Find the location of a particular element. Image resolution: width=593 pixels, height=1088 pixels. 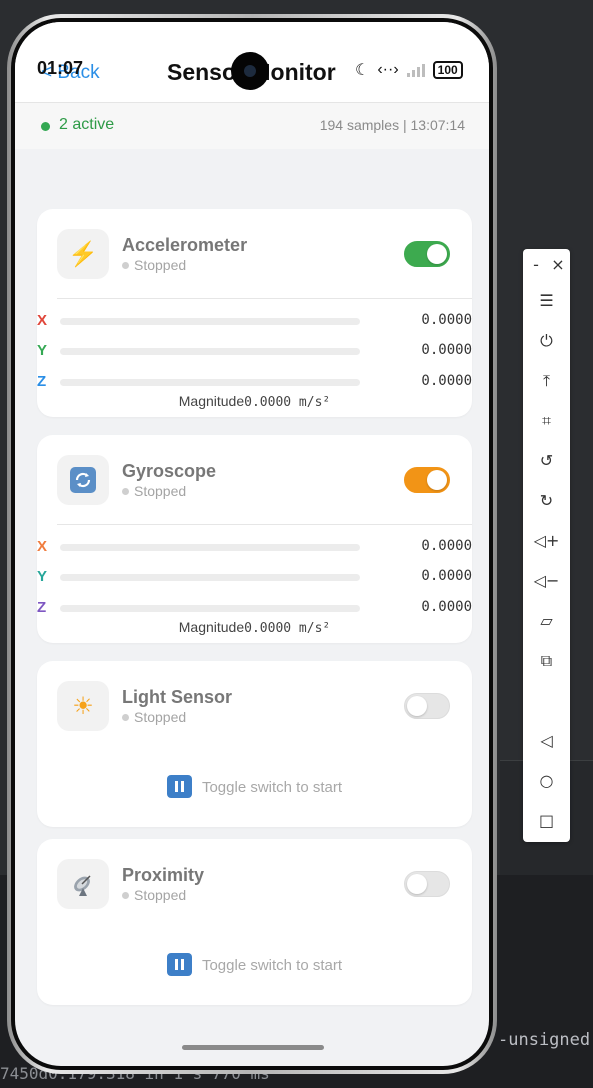

crop-icon: ⌗ is located at coordinates (546, 421).